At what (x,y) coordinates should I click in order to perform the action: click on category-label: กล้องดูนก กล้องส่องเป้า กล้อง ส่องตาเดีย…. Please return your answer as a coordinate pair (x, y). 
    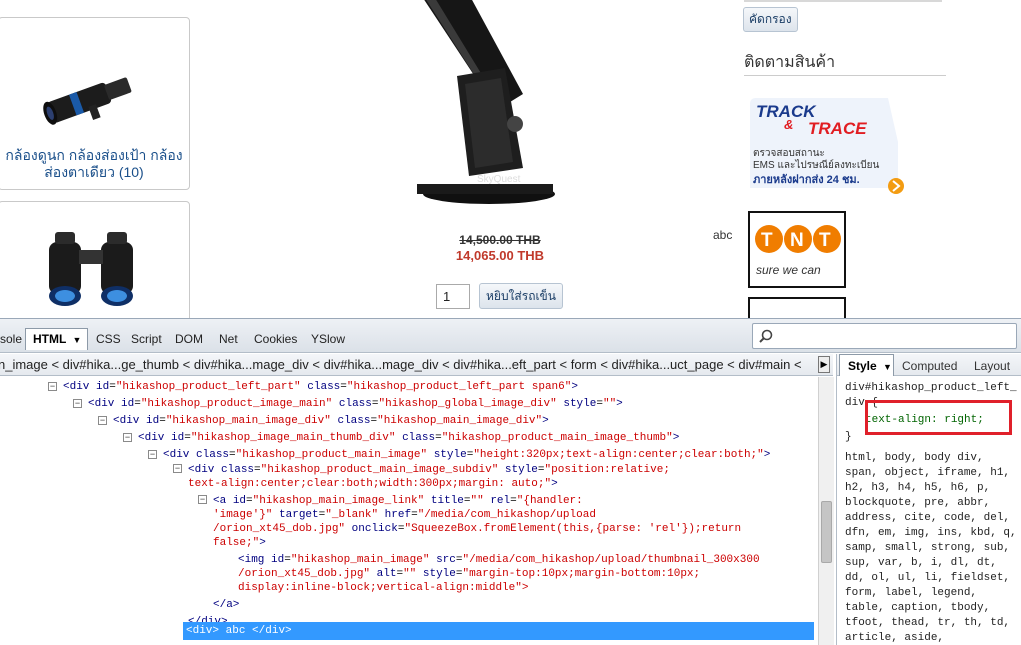
    Looking at the image, I should click on (94, 164).